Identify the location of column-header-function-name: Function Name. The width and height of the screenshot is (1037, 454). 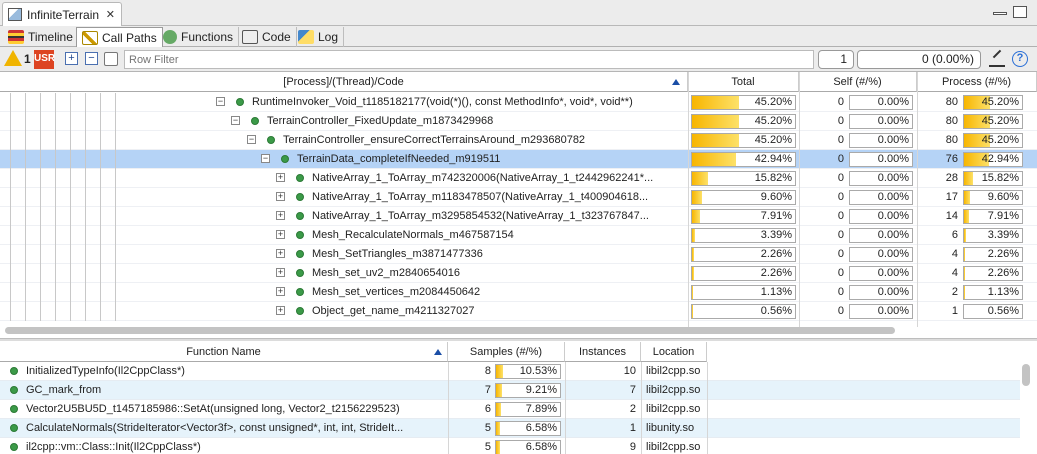
(224, 352).